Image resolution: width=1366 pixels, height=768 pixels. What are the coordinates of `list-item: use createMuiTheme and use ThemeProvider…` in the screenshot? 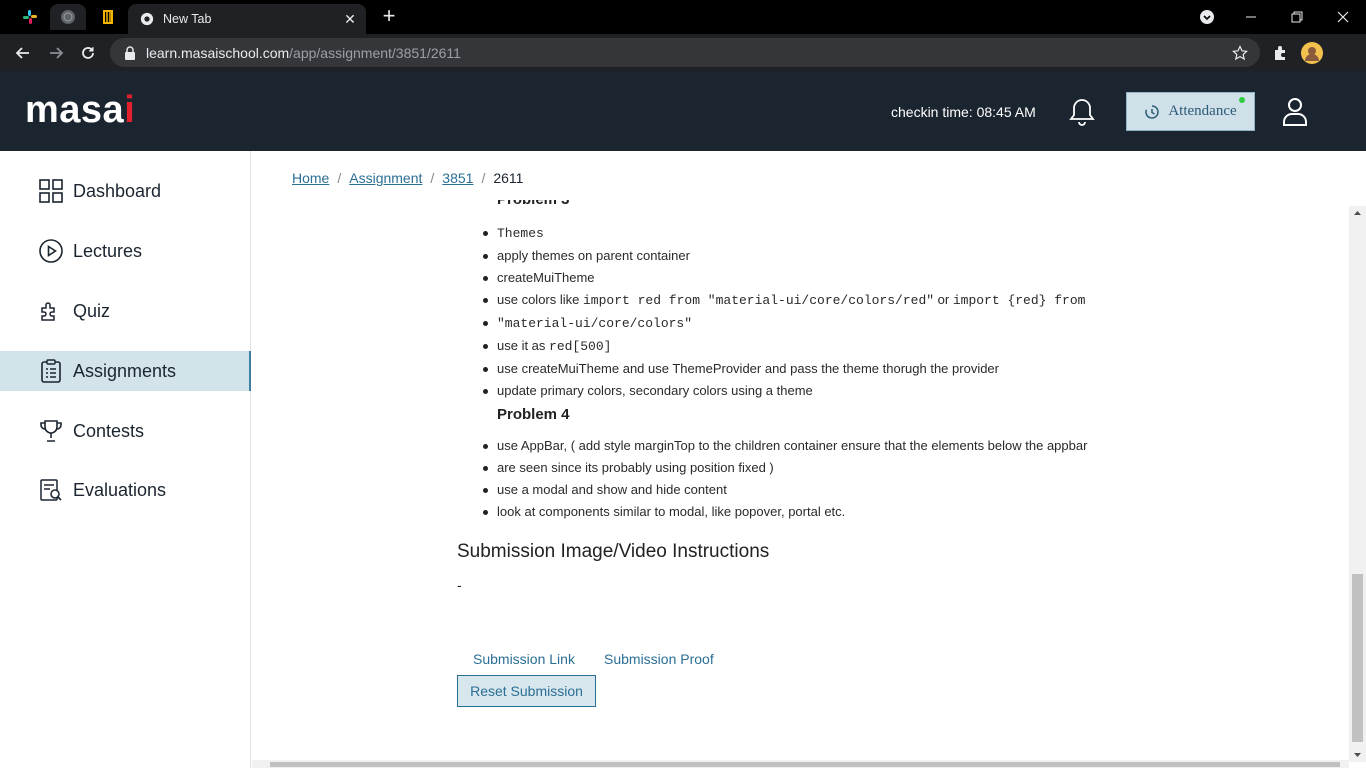 It's located at (783, 369).